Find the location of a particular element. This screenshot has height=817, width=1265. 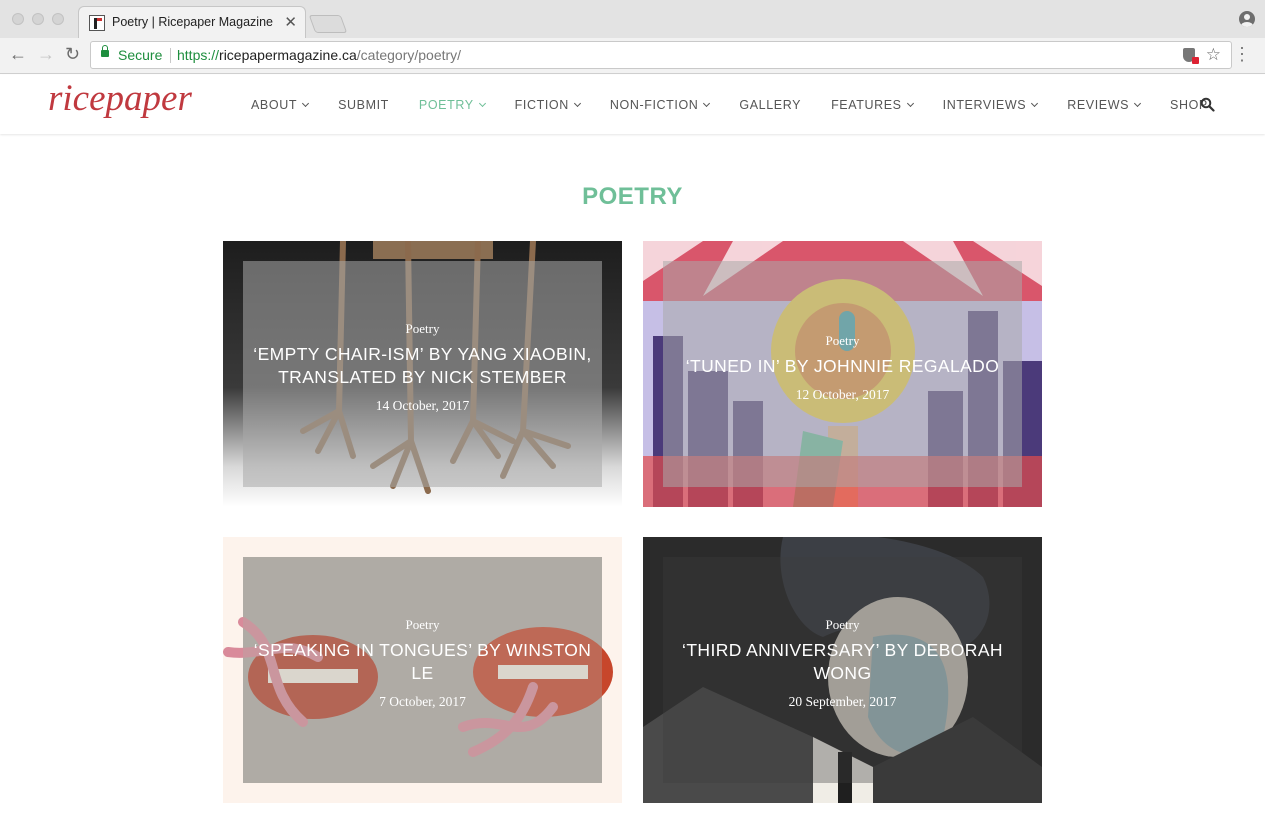

nav-label: FEATURES is located at coordinates (866, 104).